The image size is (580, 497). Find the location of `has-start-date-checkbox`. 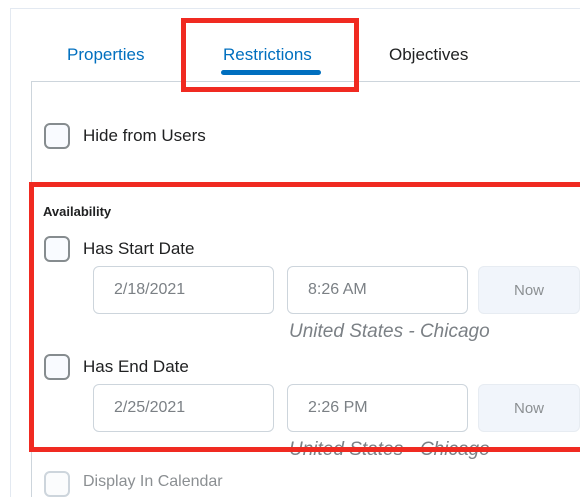

has-start-date-checkbox is located at coordinates (57, 249).